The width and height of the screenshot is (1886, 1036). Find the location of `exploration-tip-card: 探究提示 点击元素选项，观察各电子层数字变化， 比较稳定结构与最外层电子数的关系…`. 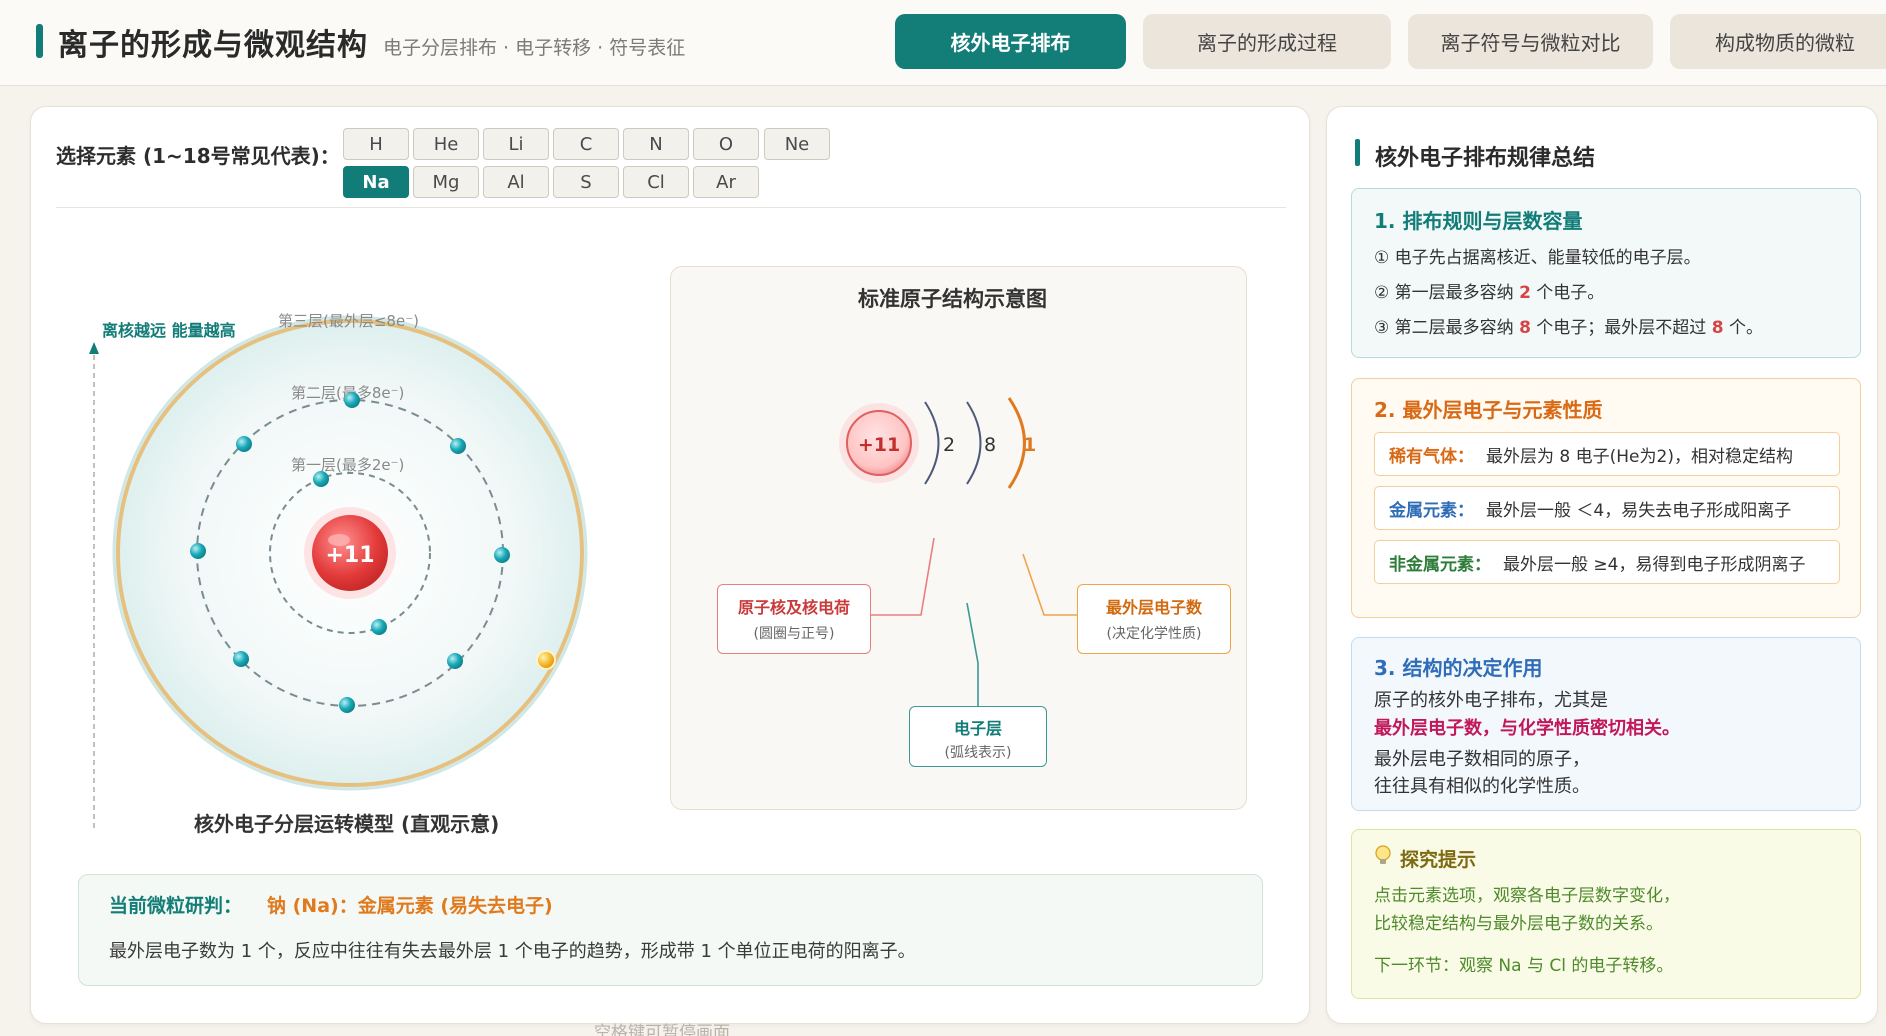

exploration-tip-card: 探究提示 点击元素选项，观察各电子层数字变化， 比较稳定结构与最外层电子数的关系… is located at coordinates (1606, 914).